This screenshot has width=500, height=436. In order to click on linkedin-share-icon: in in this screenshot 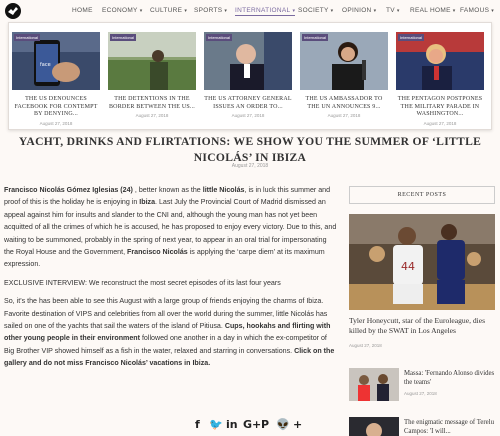, I will do `click(232, 424)`.